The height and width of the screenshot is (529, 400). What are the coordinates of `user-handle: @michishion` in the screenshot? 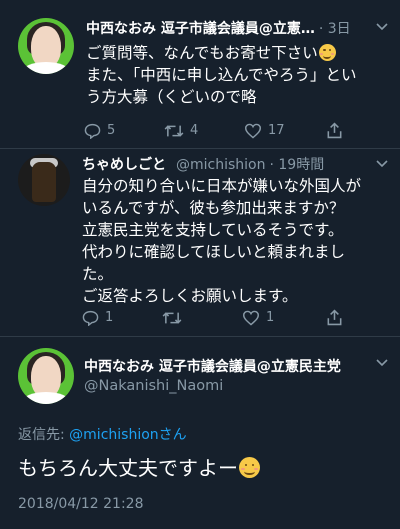 It's located at (220, 165).